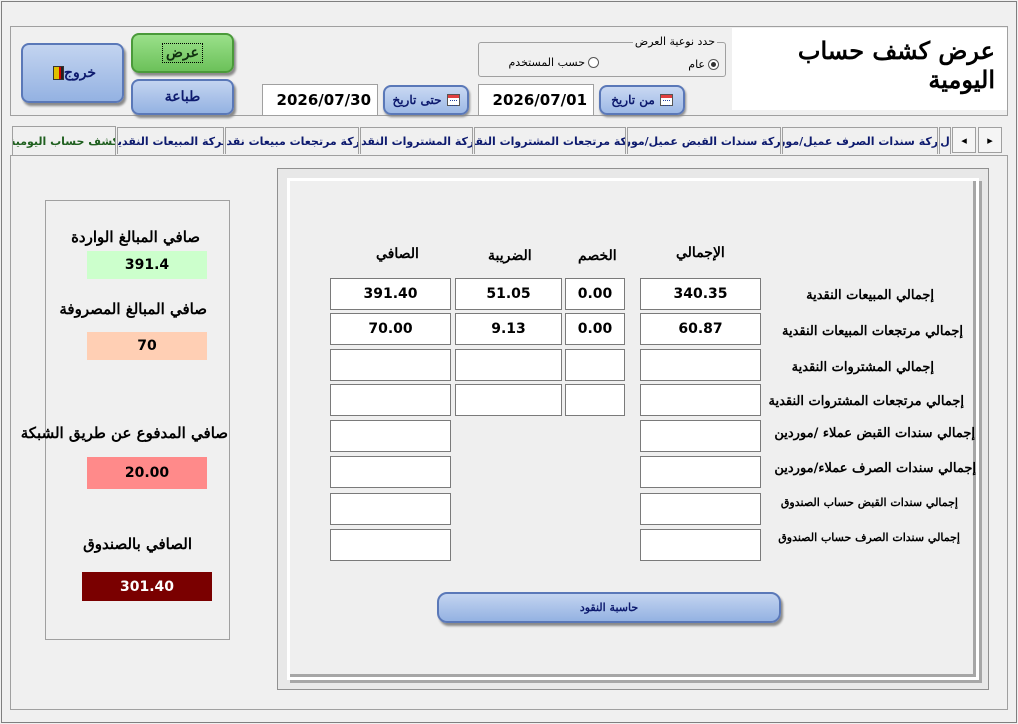 The height and width of the screenshot is (724, 1018). What do you see at coordinates (869, 502) in the screenshot?
I see `row-label: إجمالي سندات القبض حساب الصندوق` at bounding box center [869, 502].